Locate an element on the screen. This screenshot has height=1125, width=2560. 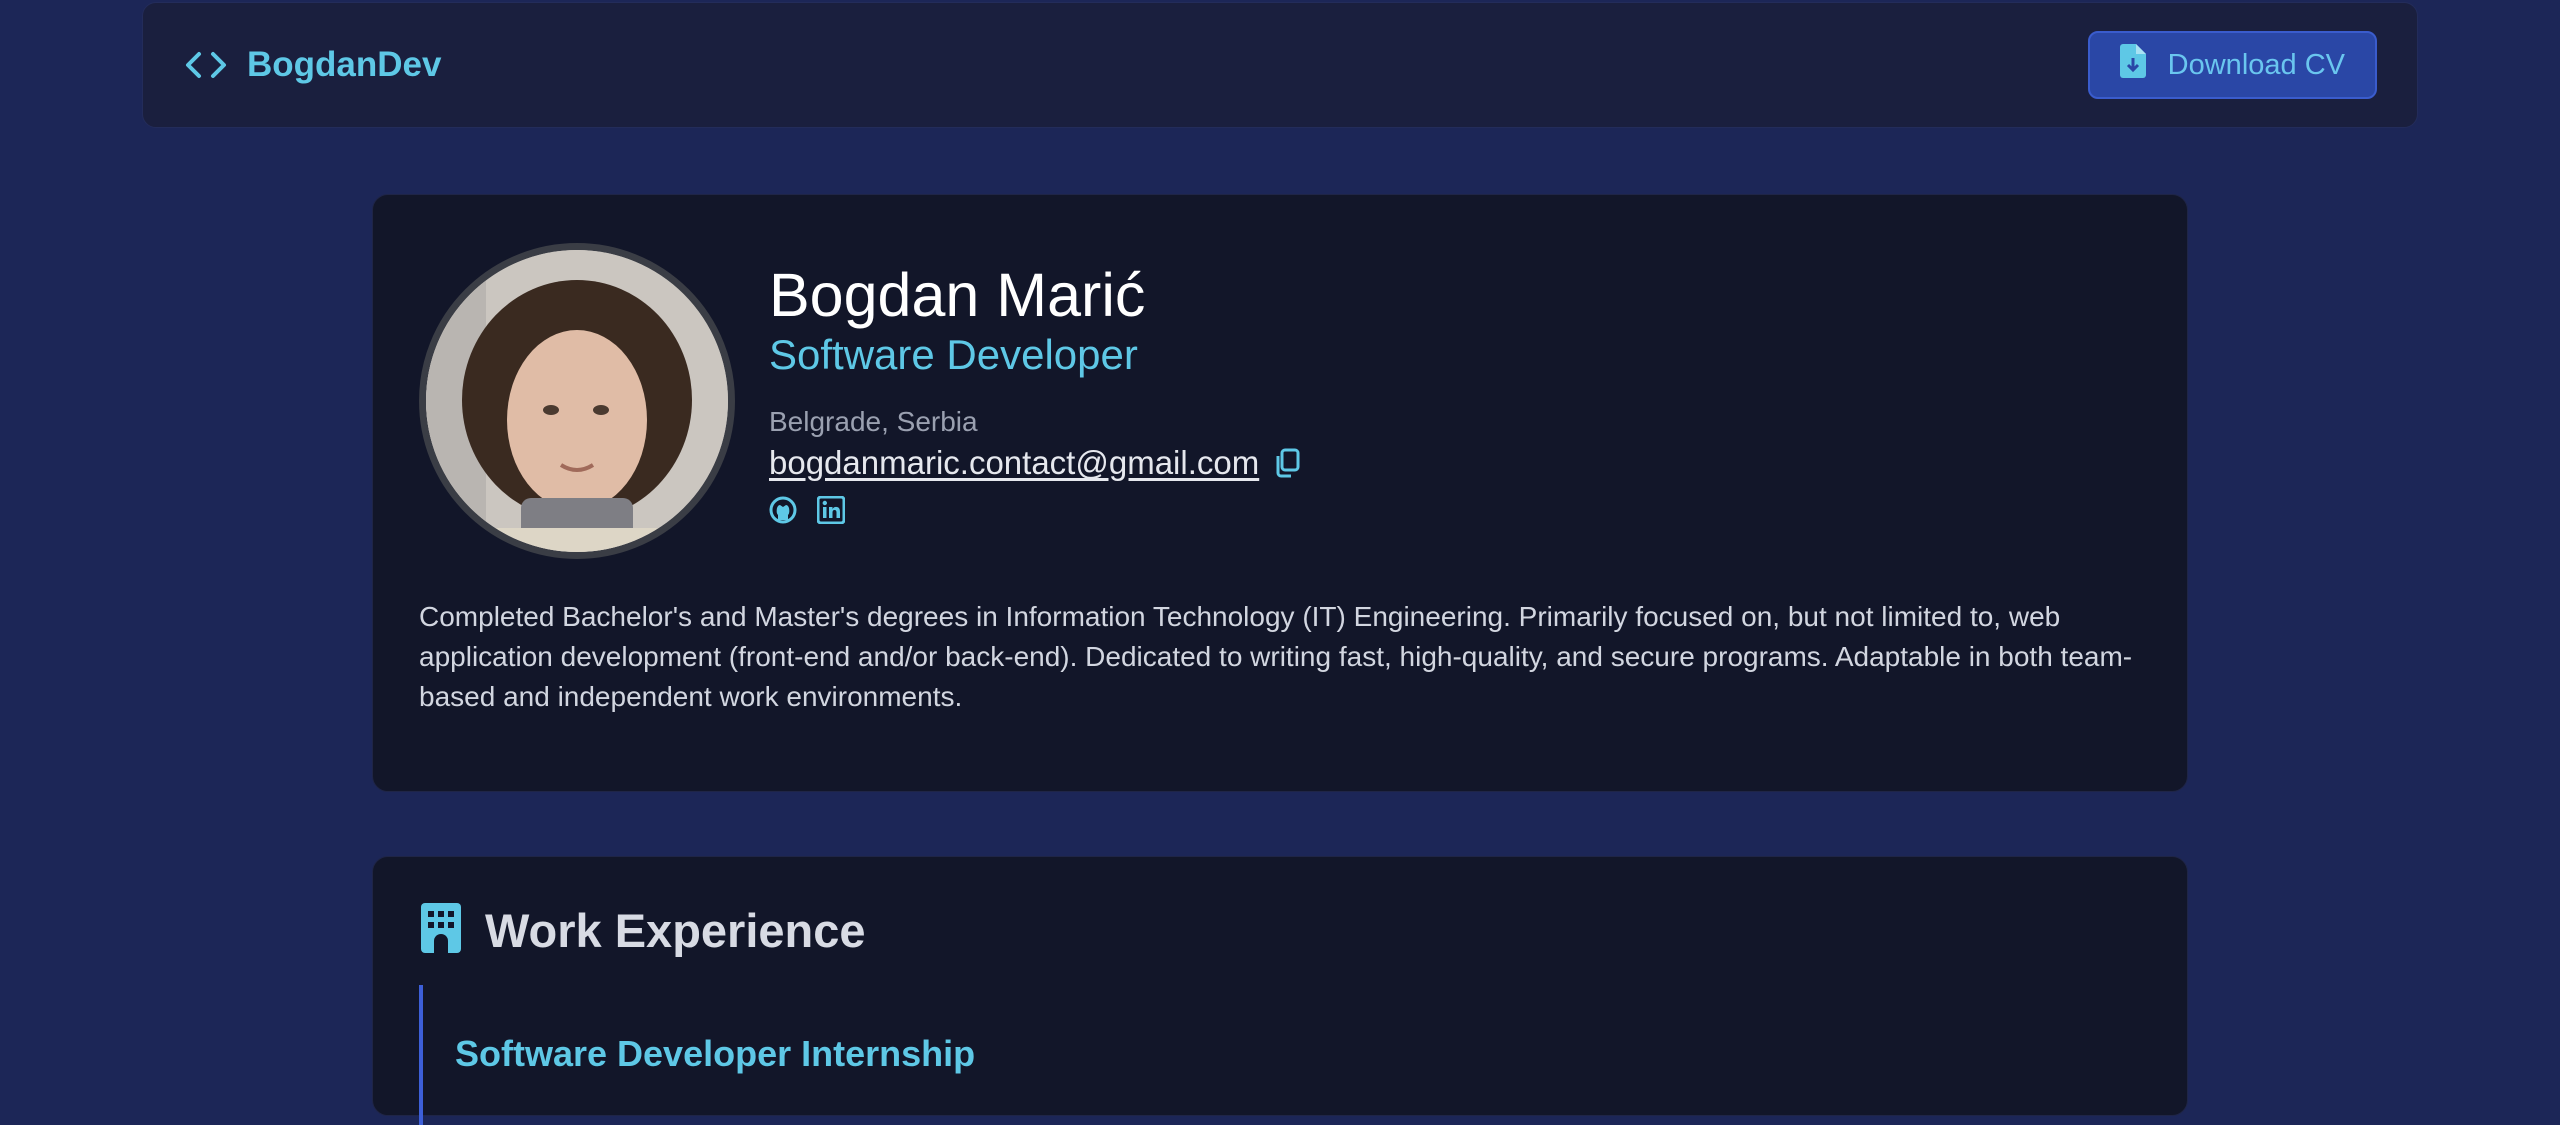
avatar is located at coordinates (577, 401).